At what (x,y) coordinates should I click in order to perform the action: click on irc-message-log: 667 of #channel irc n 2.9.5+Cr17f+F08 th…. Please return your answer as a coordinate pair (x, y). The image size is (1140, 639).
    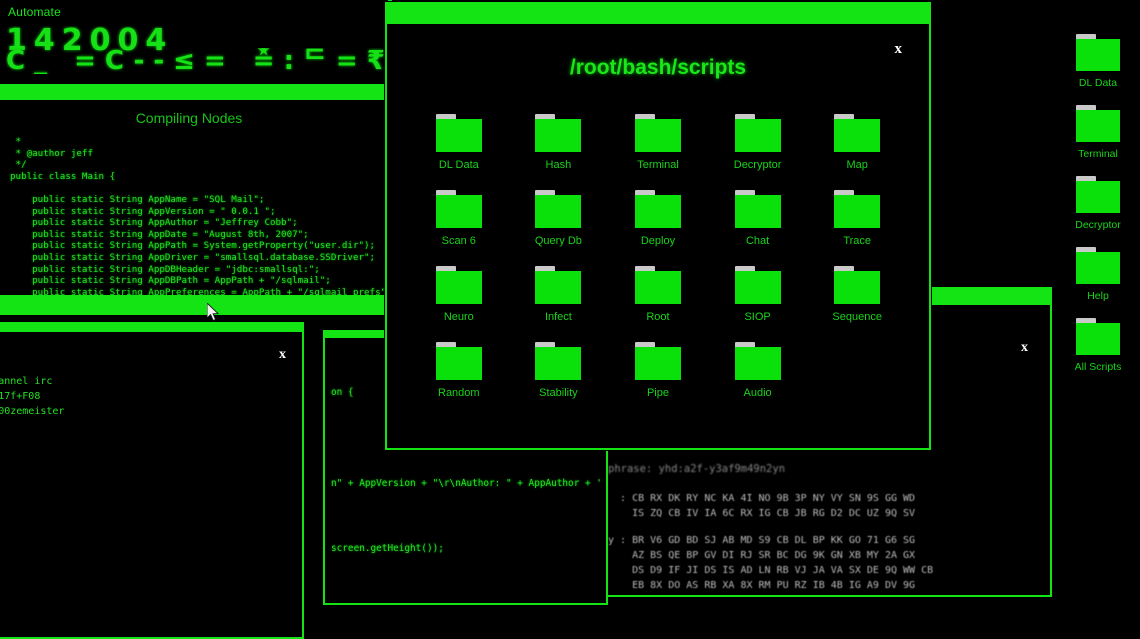
    Looking at the image, I should click on (32, 396).